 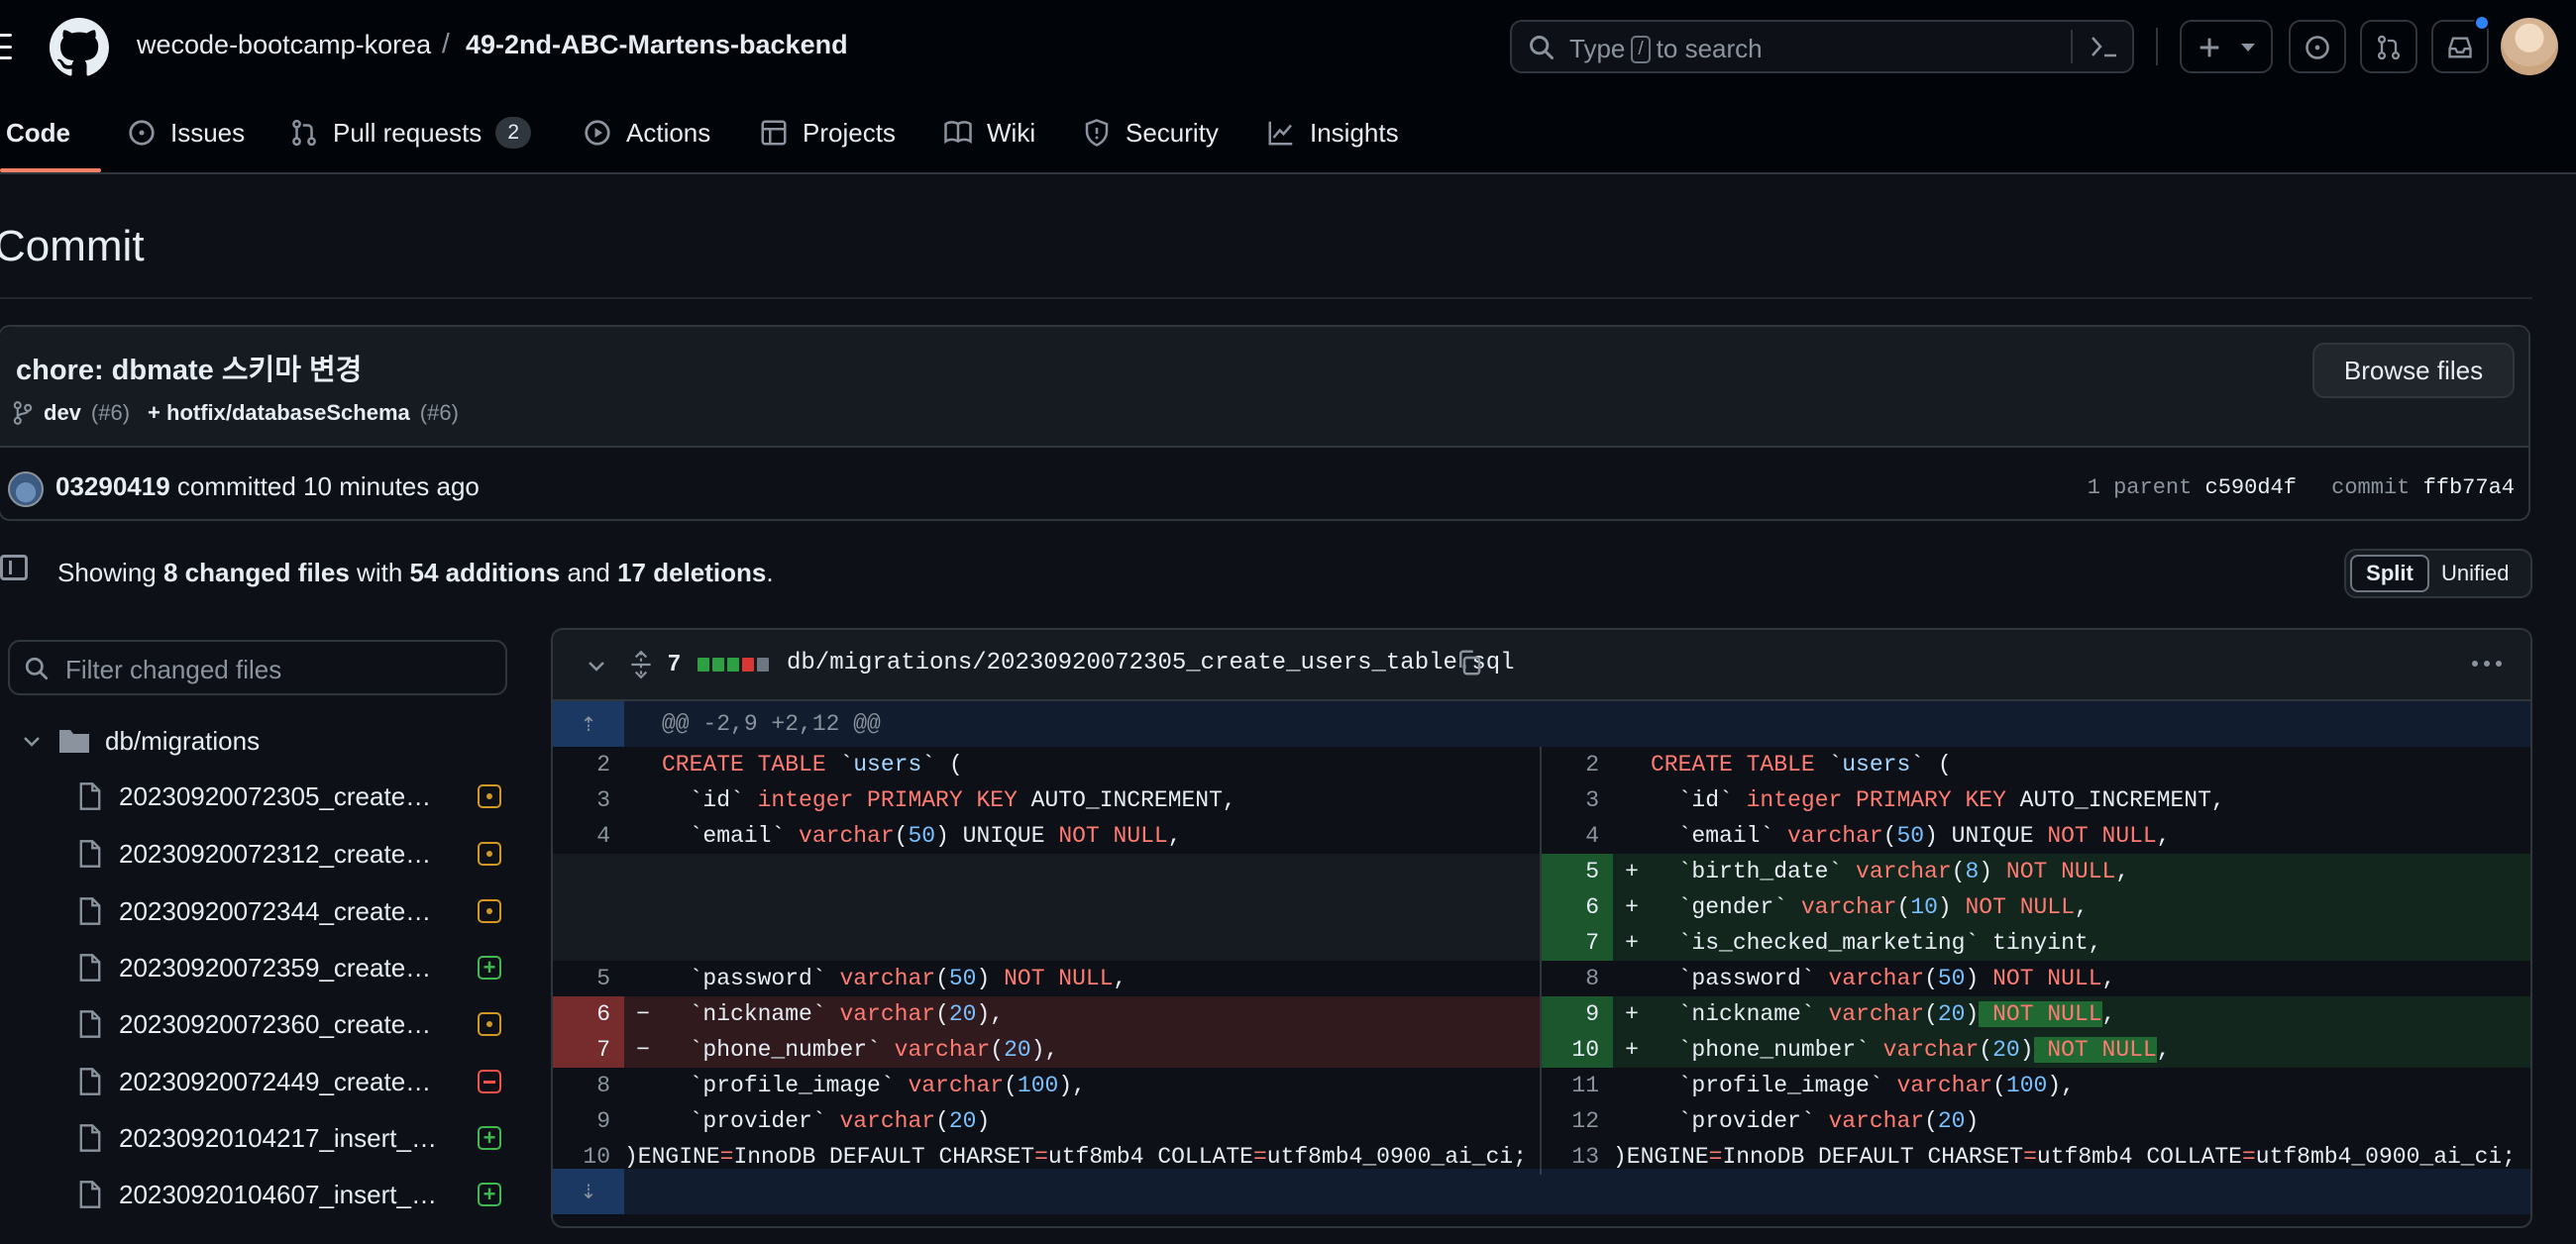 I want to click on author-avatar, so click(x=26, y=489).